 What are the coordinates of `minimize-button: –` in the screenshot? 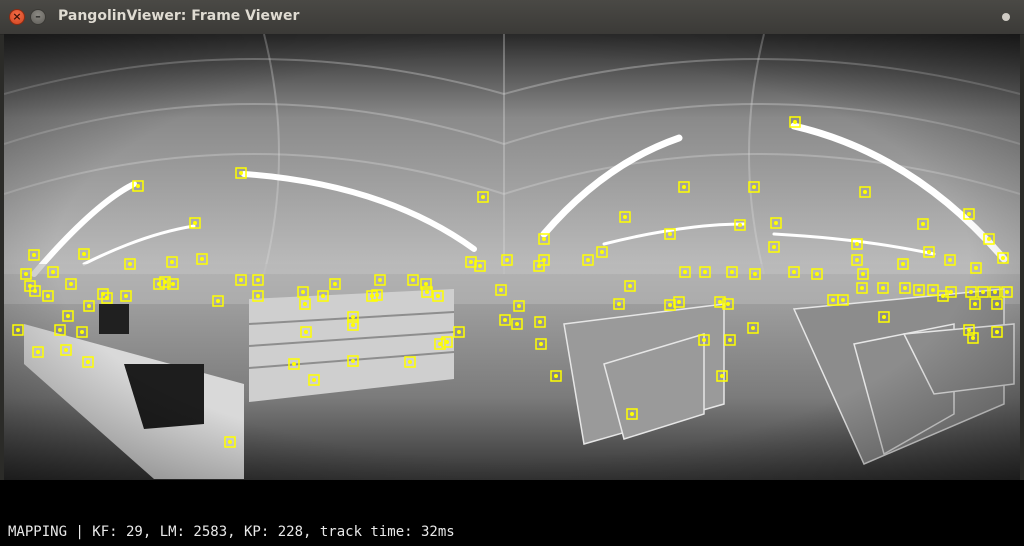 It's located at (38, 17).